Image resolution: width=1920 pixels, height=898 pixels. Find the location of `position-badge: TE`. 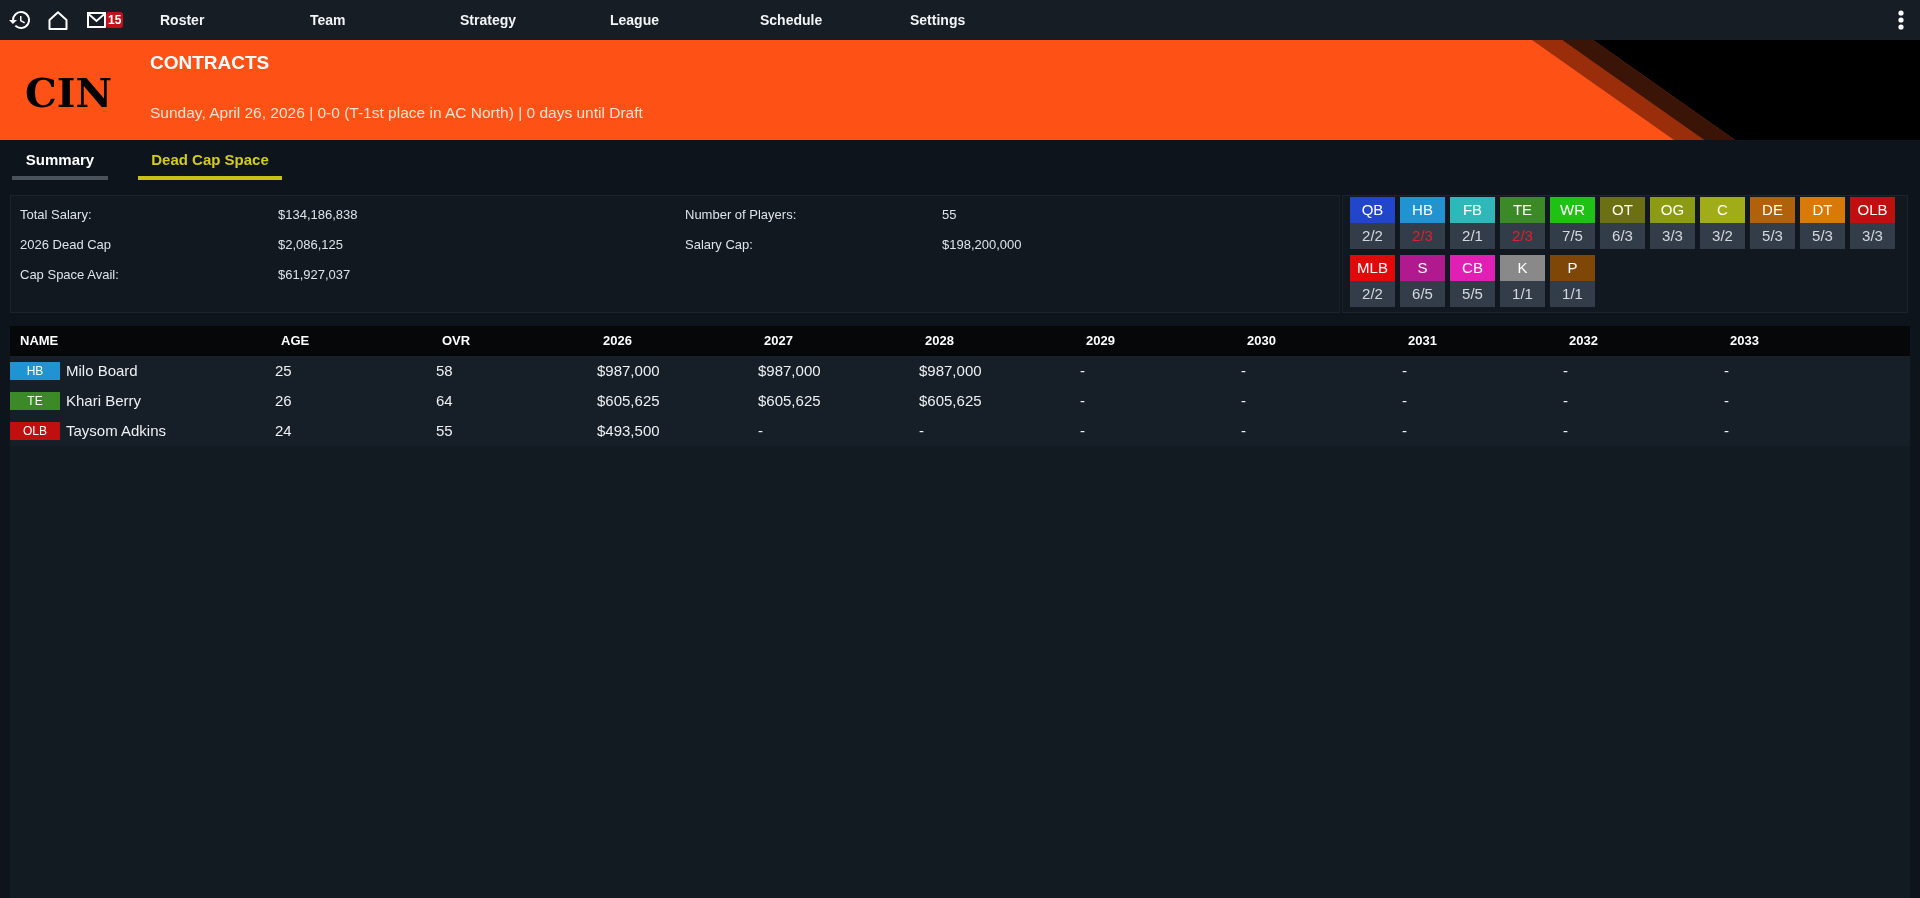

position-badge: TE is located at coordinates (35, 401).